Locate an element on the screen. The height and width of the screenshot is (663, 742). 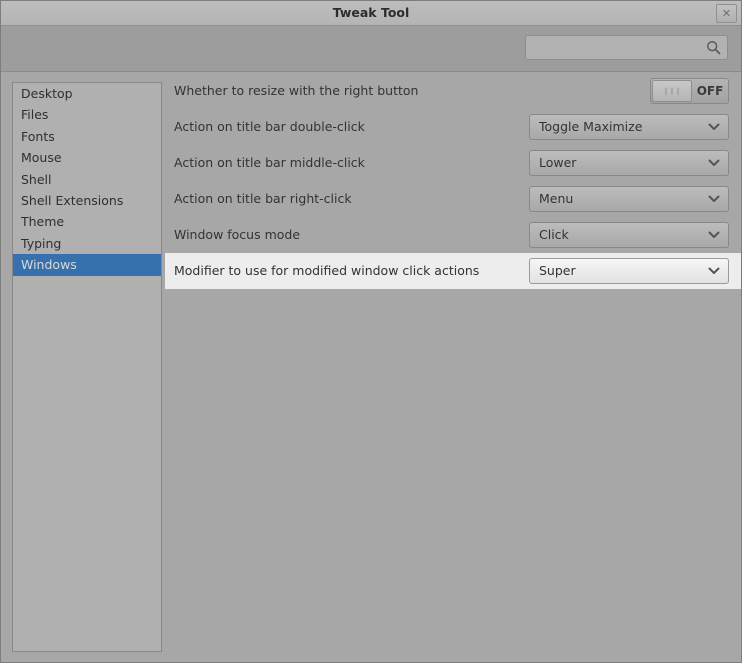
titlebar-middle-click-select: Lower is located at coordinates (629, 163).